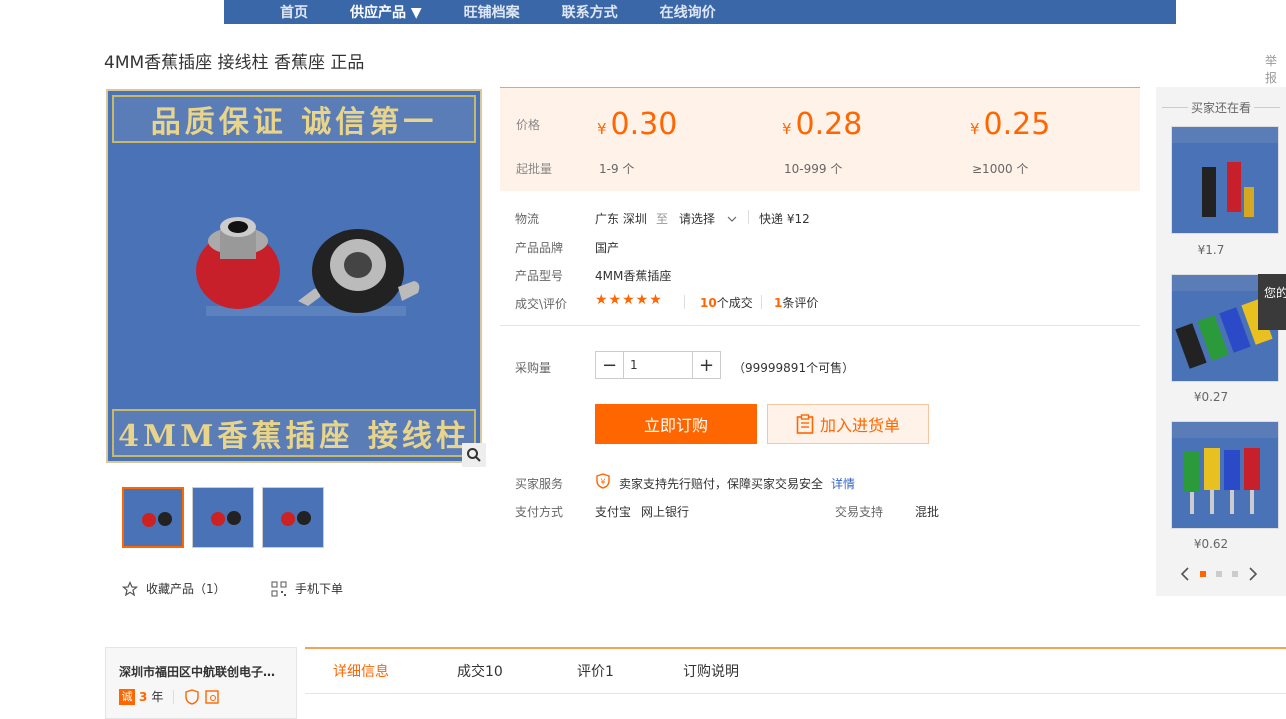 The image size is (1286, 719). I want to click on service-label: 买家服务, so click(539, 484).